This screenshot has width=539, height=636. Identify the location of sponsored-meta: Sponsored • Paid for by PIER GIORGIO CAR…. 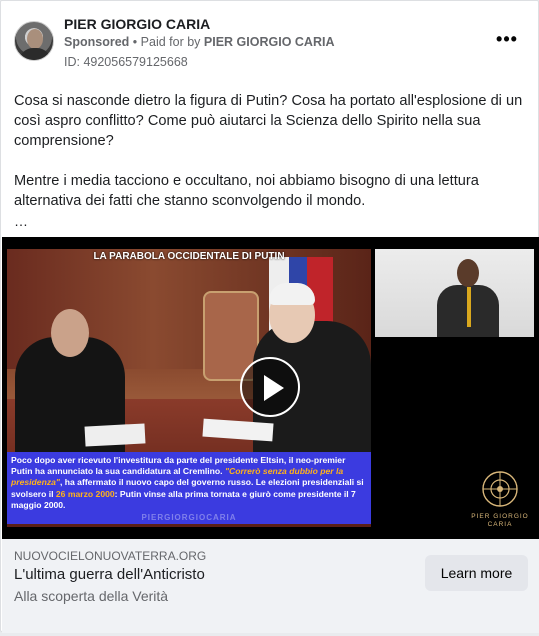
(199, 42).